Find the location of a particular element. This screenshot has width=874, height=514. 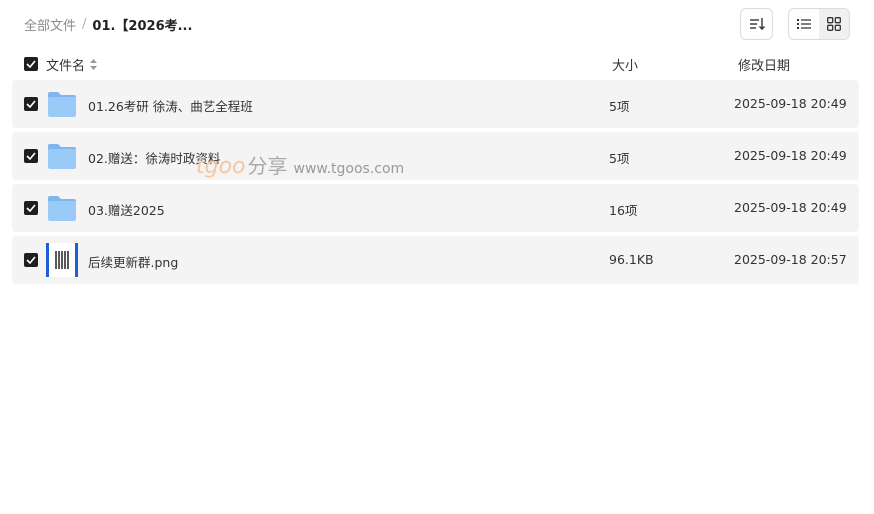

grid-view-icon is located at coordinates (834, 24).